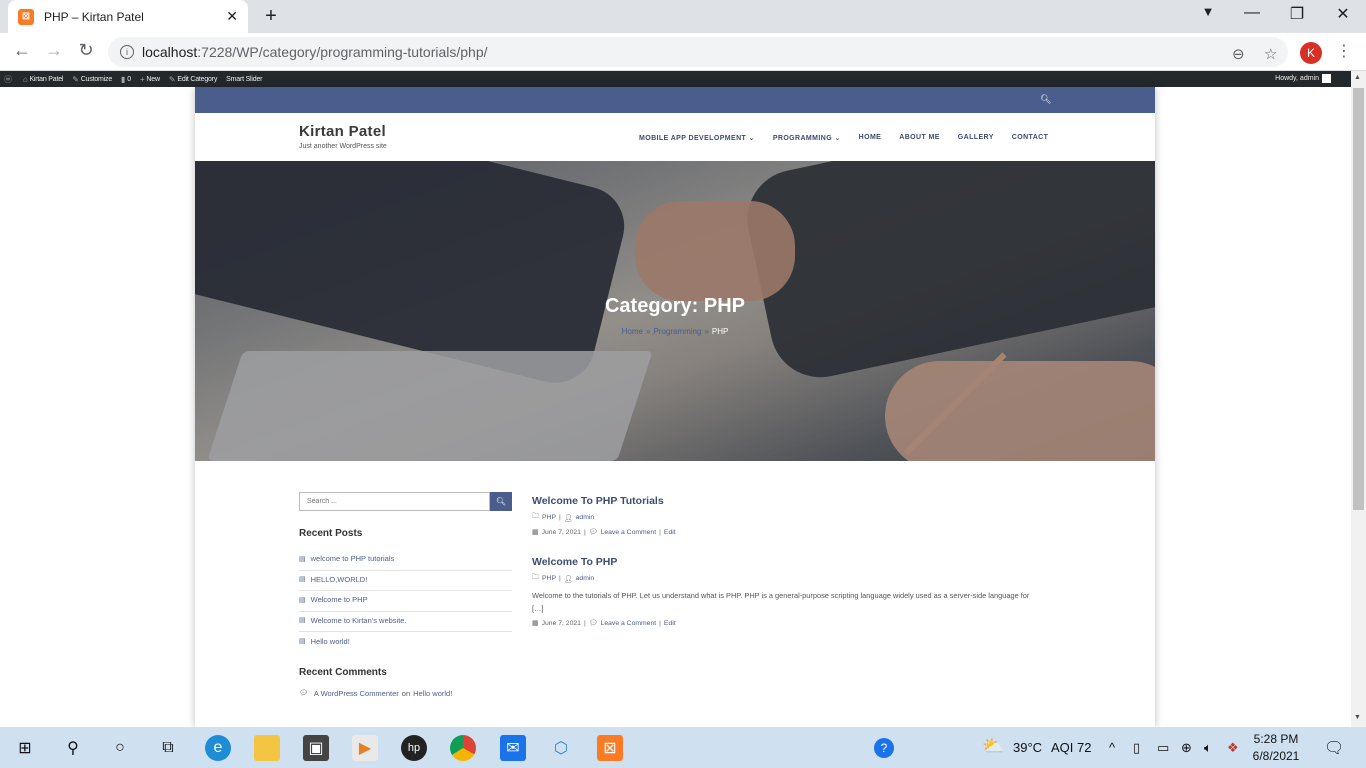 The width and height of the screenshot is (1366, 768). What do you see at coordinates (1186, 748) in the screenshot?
I see `network-icon: ⊕` at bounding box center [1186, 748].